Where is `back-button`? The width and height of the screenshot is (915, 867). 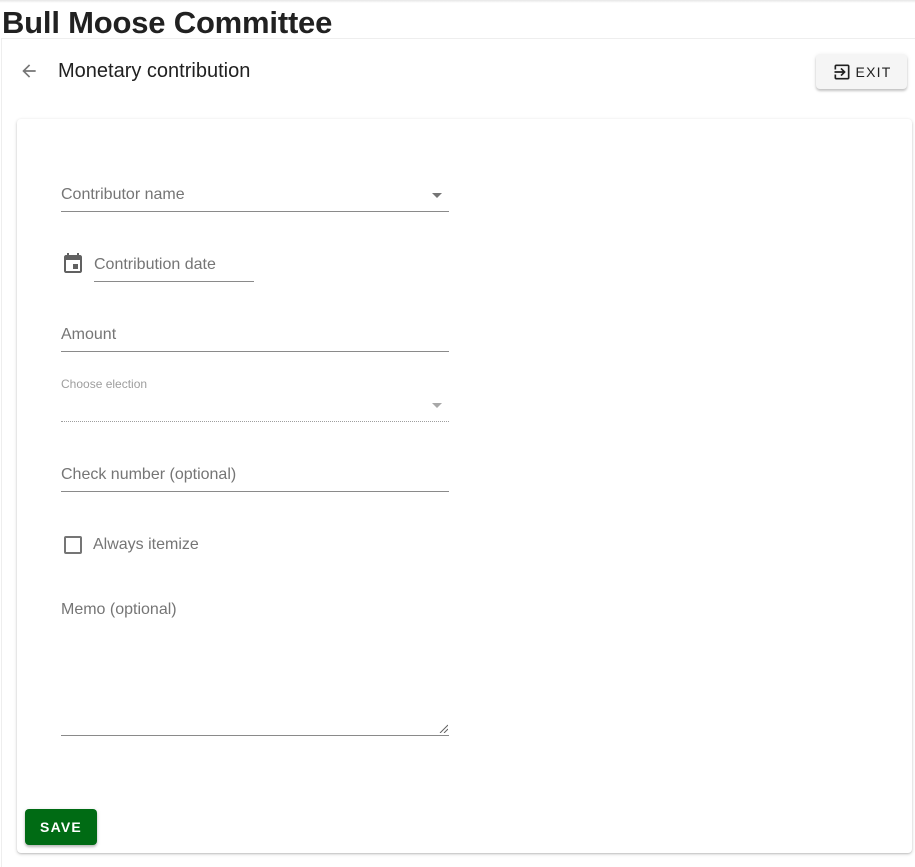
back-button is located at coordinates (29, 71).